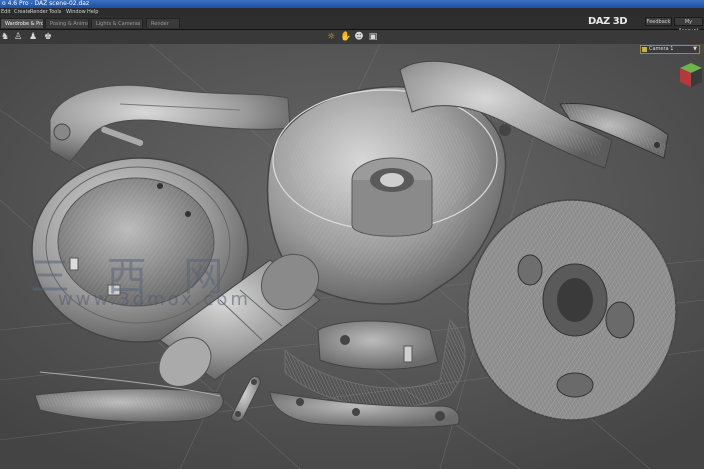 The image size is (704, 469). Describe the element at coordinates (352, 4) in the screenshot. I see `title-bar: o 4.6 Pro - DAZ scene-02.daz` at that location.